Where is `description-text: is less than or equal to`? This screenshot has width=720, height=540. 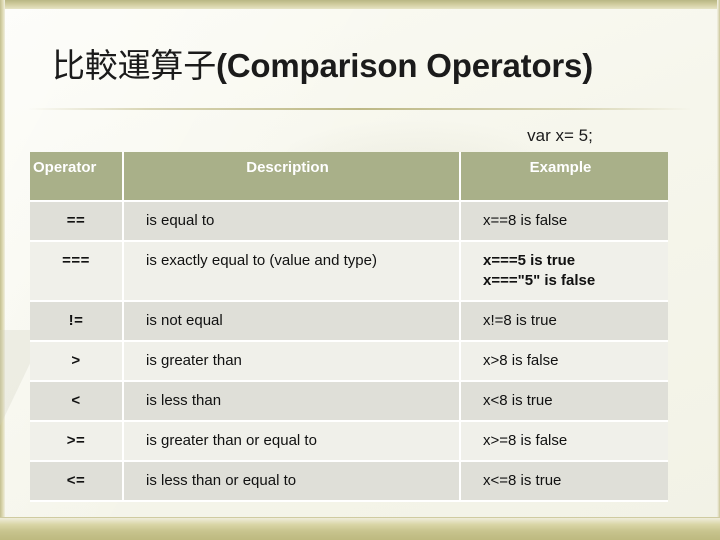
description-text: is less than or equal to is located at coordinates (221, 480).